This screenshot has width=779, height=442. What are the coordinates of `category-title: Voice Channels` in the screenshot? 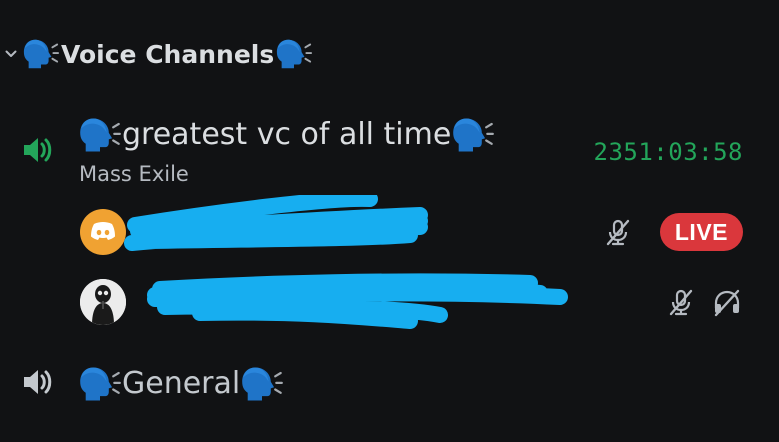 It's located at (168, 54).